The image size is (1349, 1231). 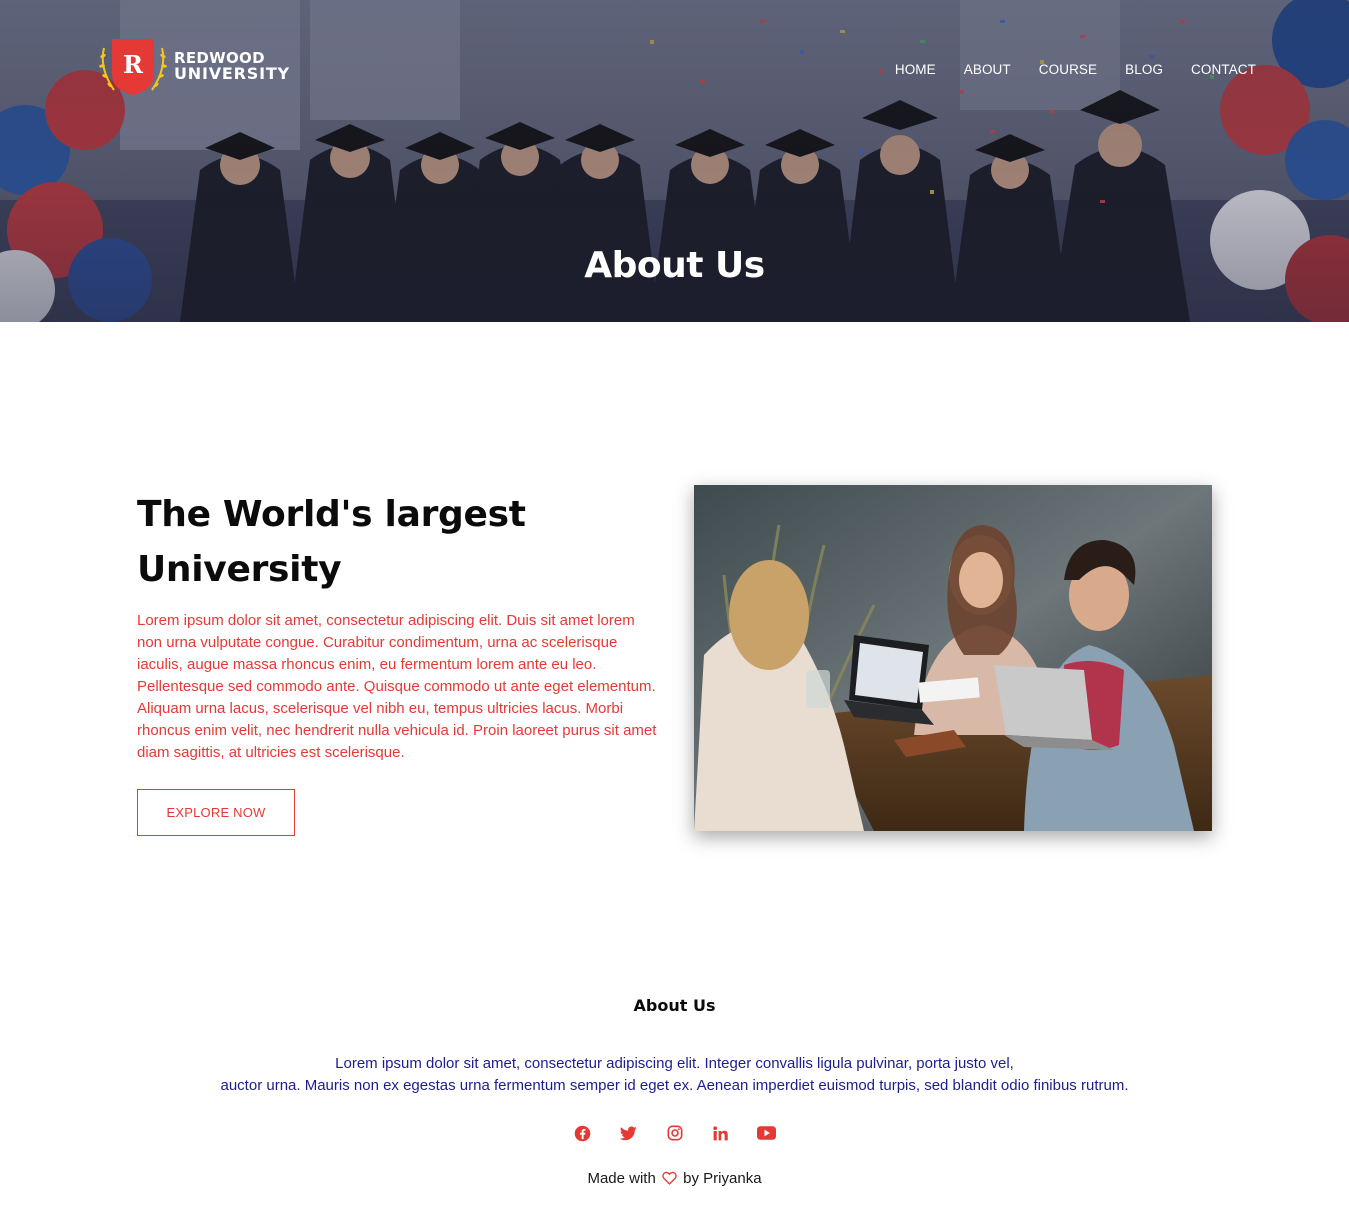 I want to click on nav-about: ABOUT, so click(x=987, y=69).